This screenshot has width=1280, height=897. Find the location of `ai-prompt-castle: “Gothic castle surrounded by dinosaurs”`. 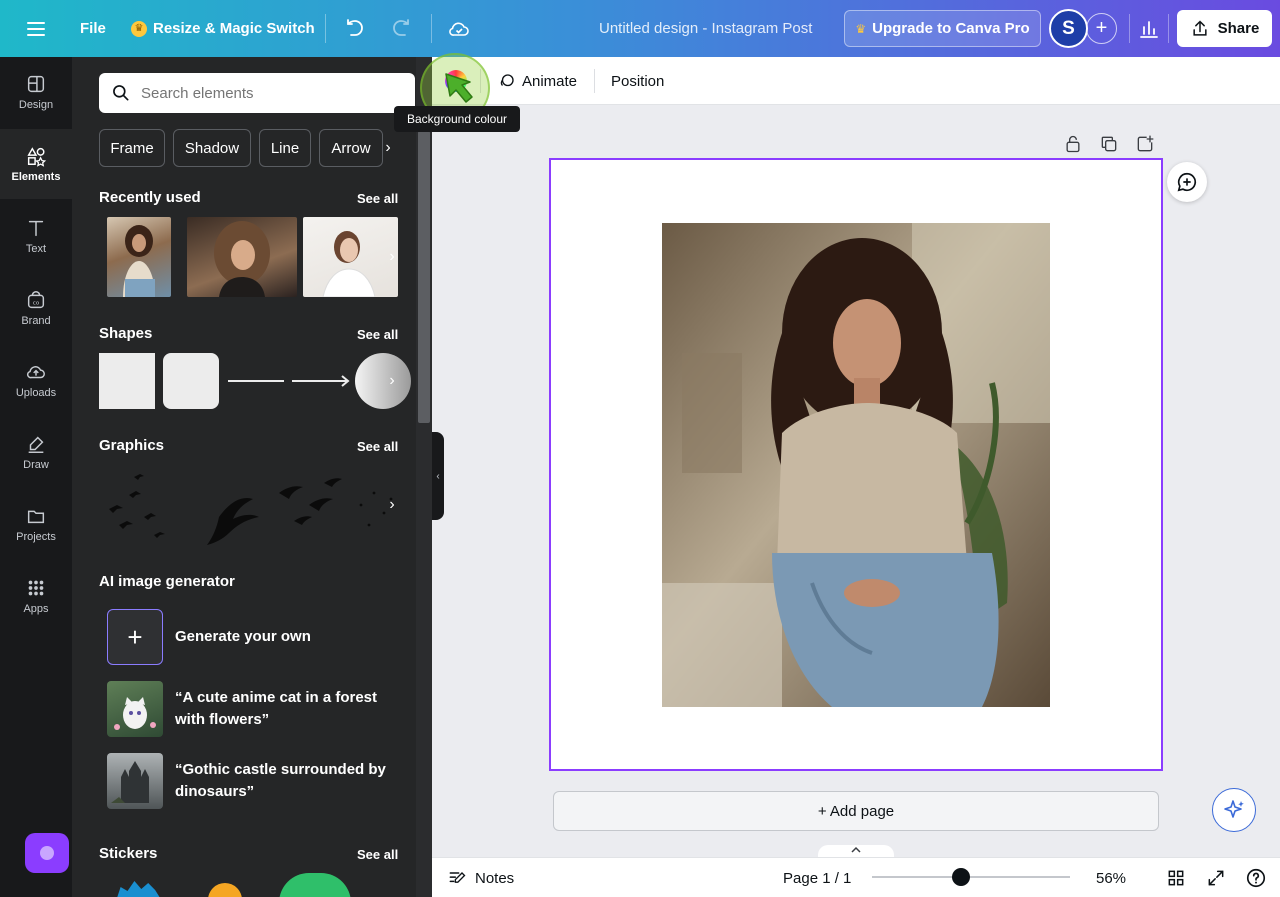

ai-prompt-castle: “Gothic castle surrounded by dinosaurs” is located at coordinates (257, 781).